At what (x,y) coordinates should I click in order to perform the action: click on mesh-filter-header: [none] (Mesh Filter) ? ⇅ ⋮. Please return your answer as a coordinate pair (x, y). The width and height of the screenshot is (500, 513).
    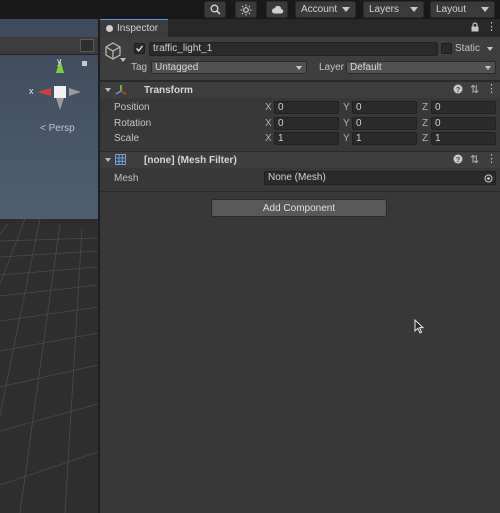
    Looking at the image, I should click on (300, 159).